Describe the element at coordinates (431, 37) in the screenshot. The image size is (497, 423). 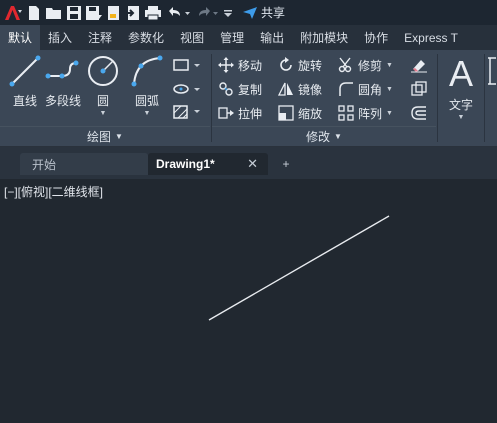
I see `tab-express-tools: Express T` at that location.